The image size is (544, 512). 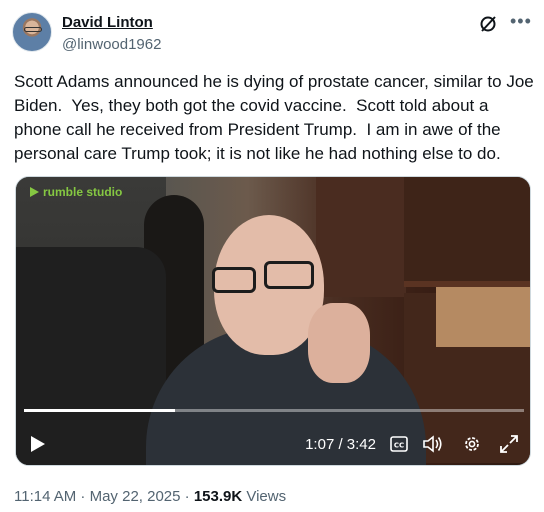 What do you see at coordinates (34, 192) in the screenshot?
I see `rumble-logo-icon` at bounding box center [34, 192].